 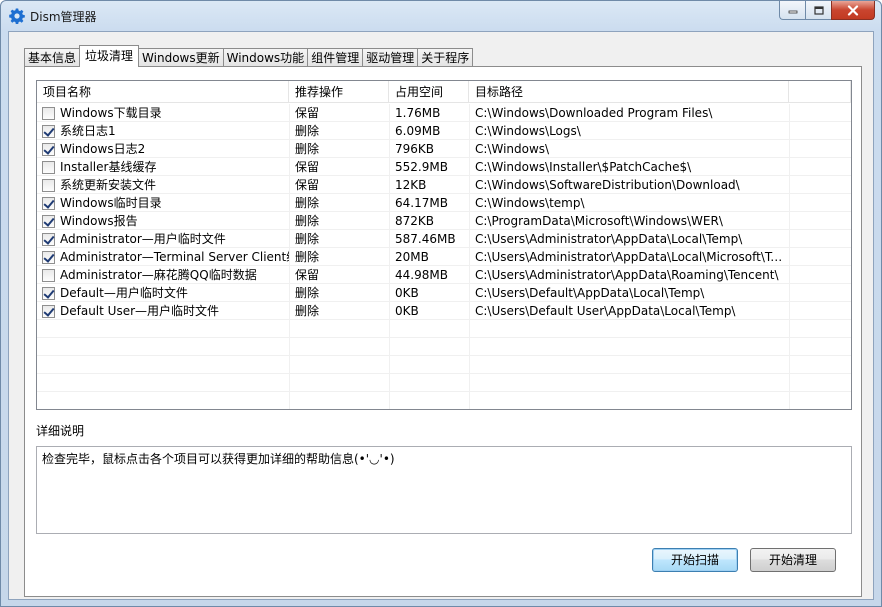 I want to click on title-bar: Dism管理器, so click(x=441, y=16).